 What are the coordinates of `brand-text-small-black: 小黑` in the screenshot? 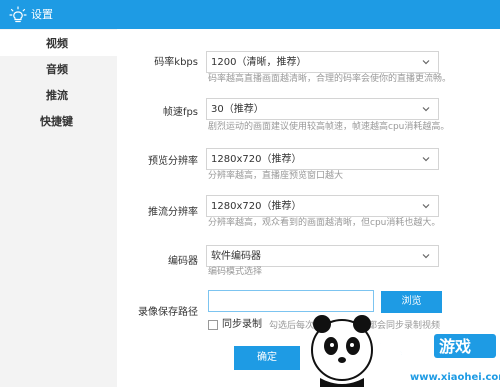 It's located at (404, 350).